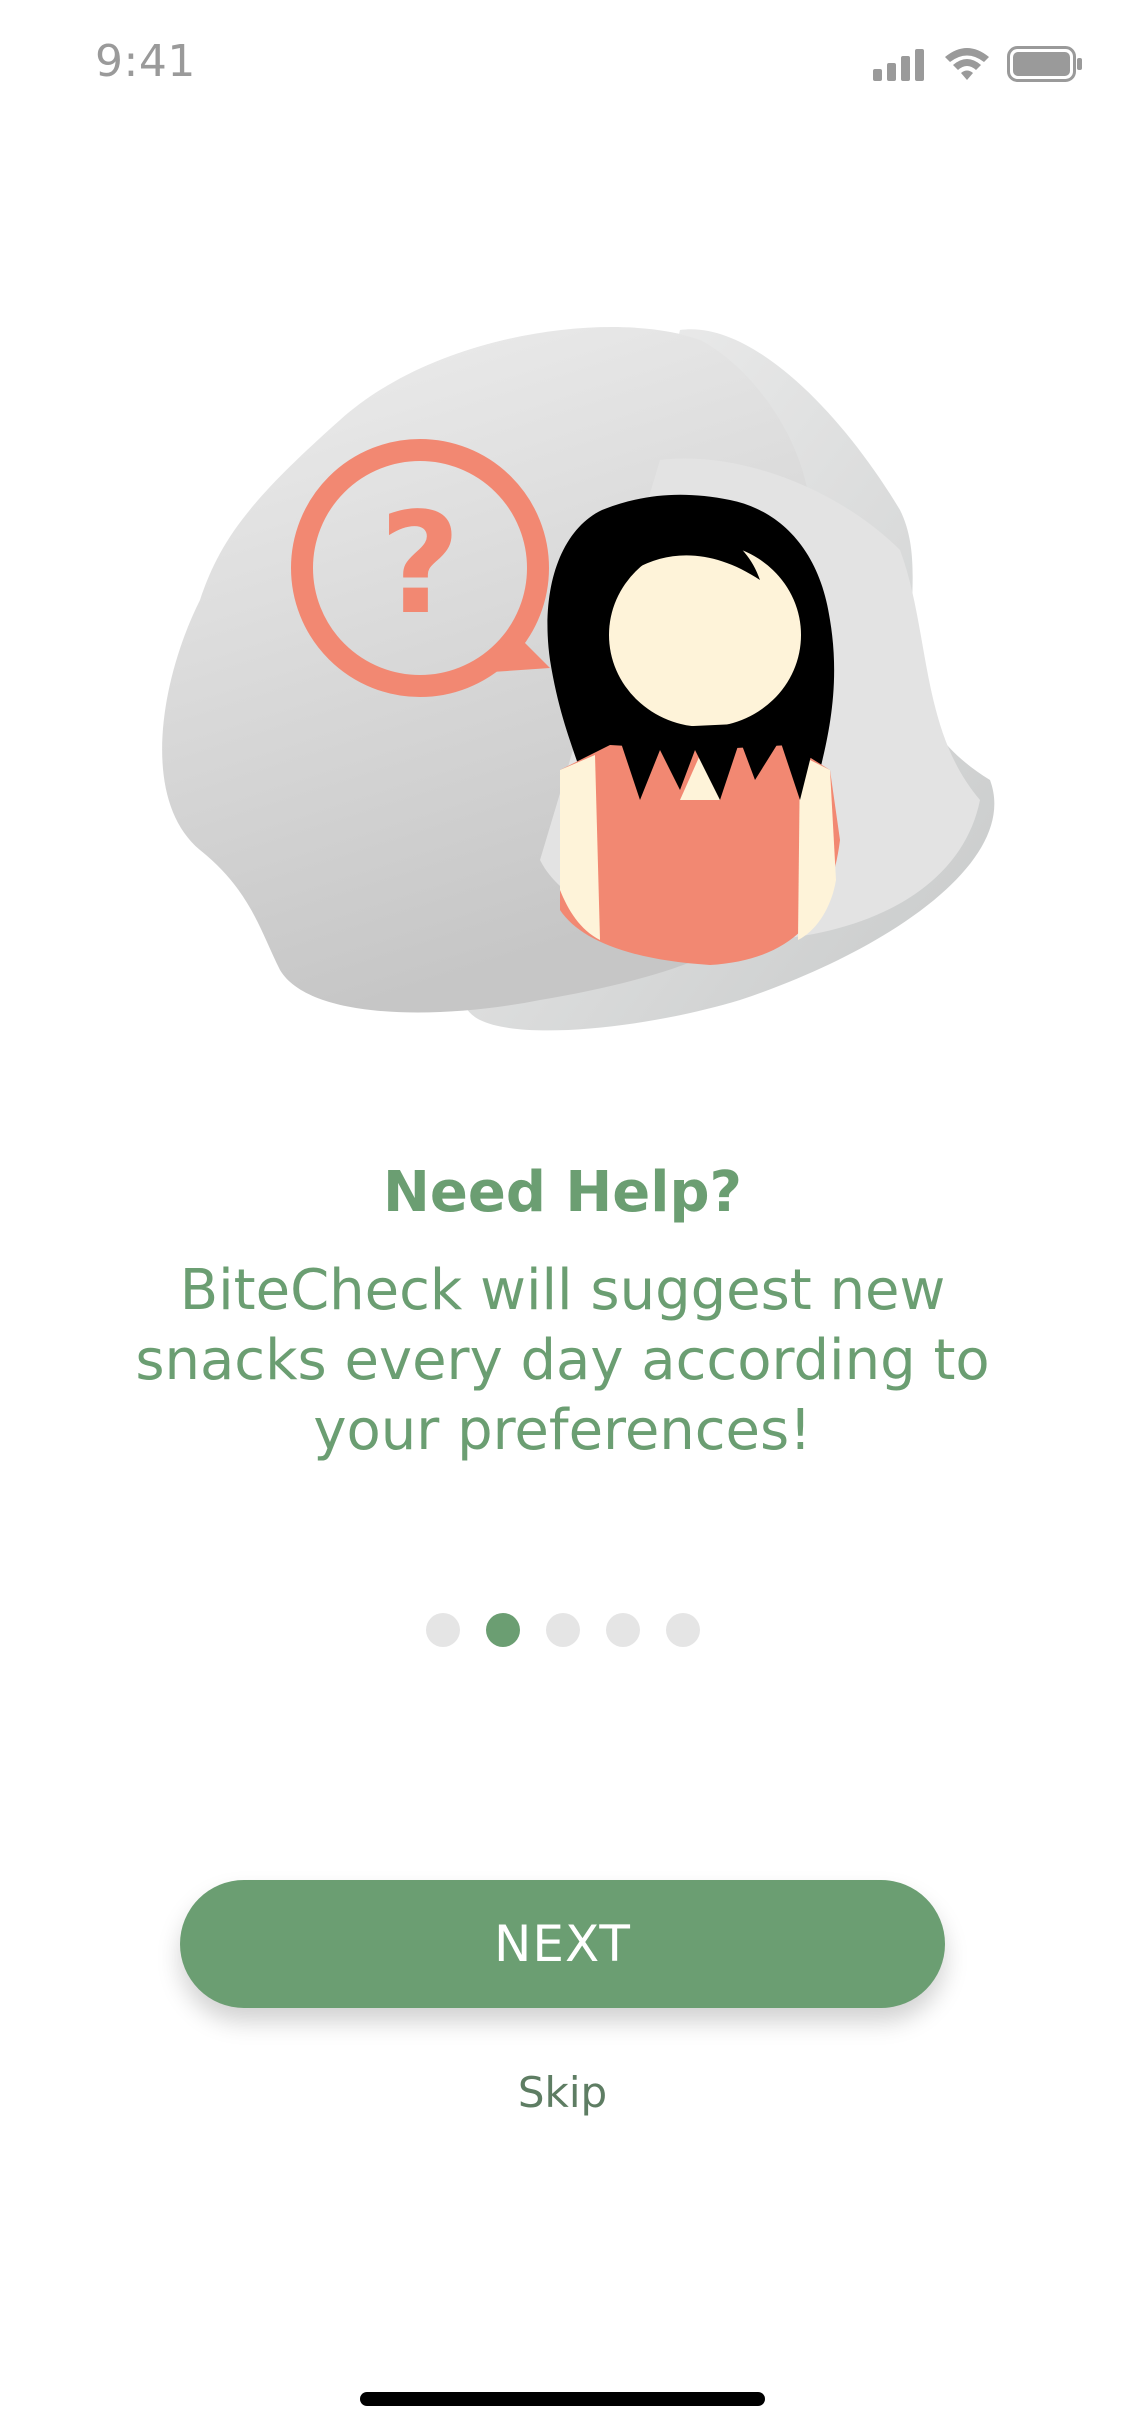 This screenshot has height=2436, width=1125. Describe the element at coordinates (562, 2399) in the screenshot. I see `home-indicator` at that location.